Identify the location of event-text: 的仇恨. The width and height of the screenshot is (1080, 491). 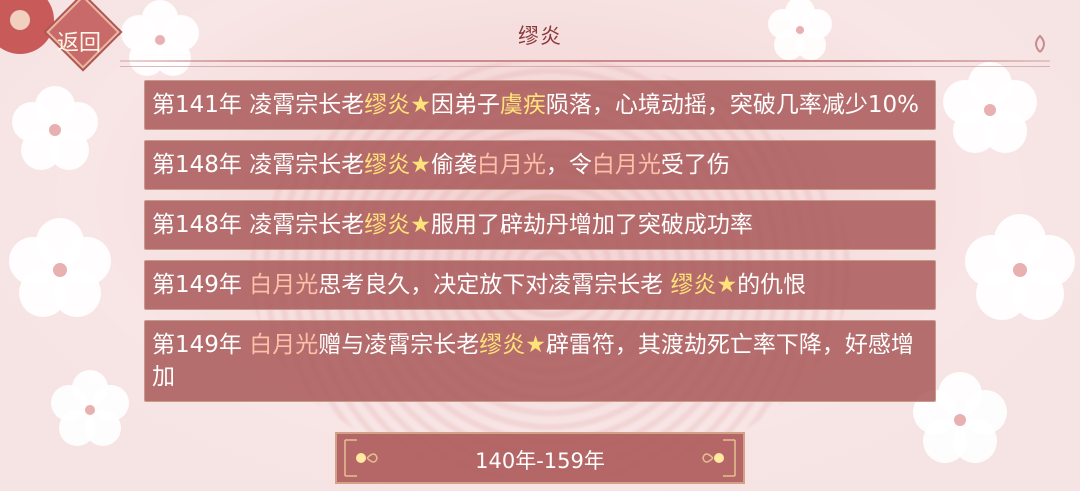
(772, 285).